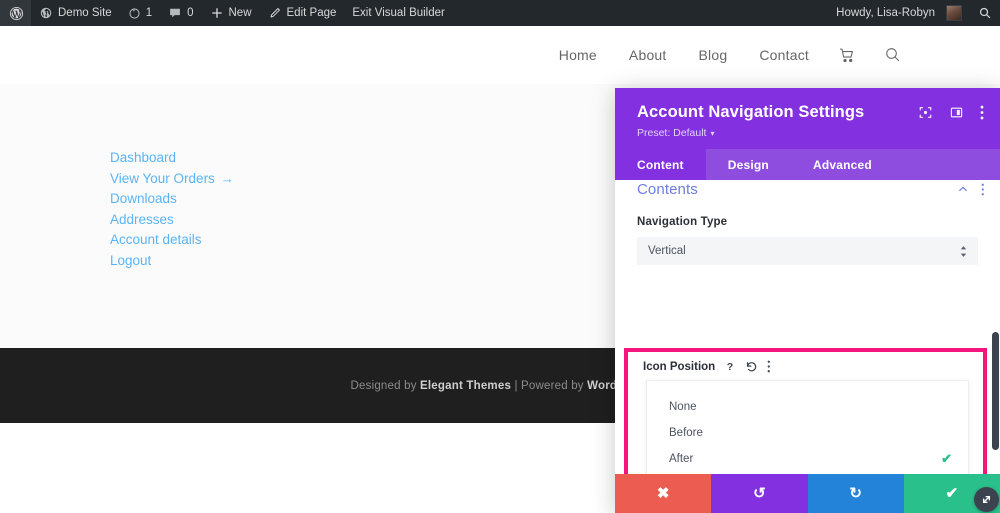  Describe the element at coordinates (748, 164) in the screenshot. I see `tab-design: Design` at that location.